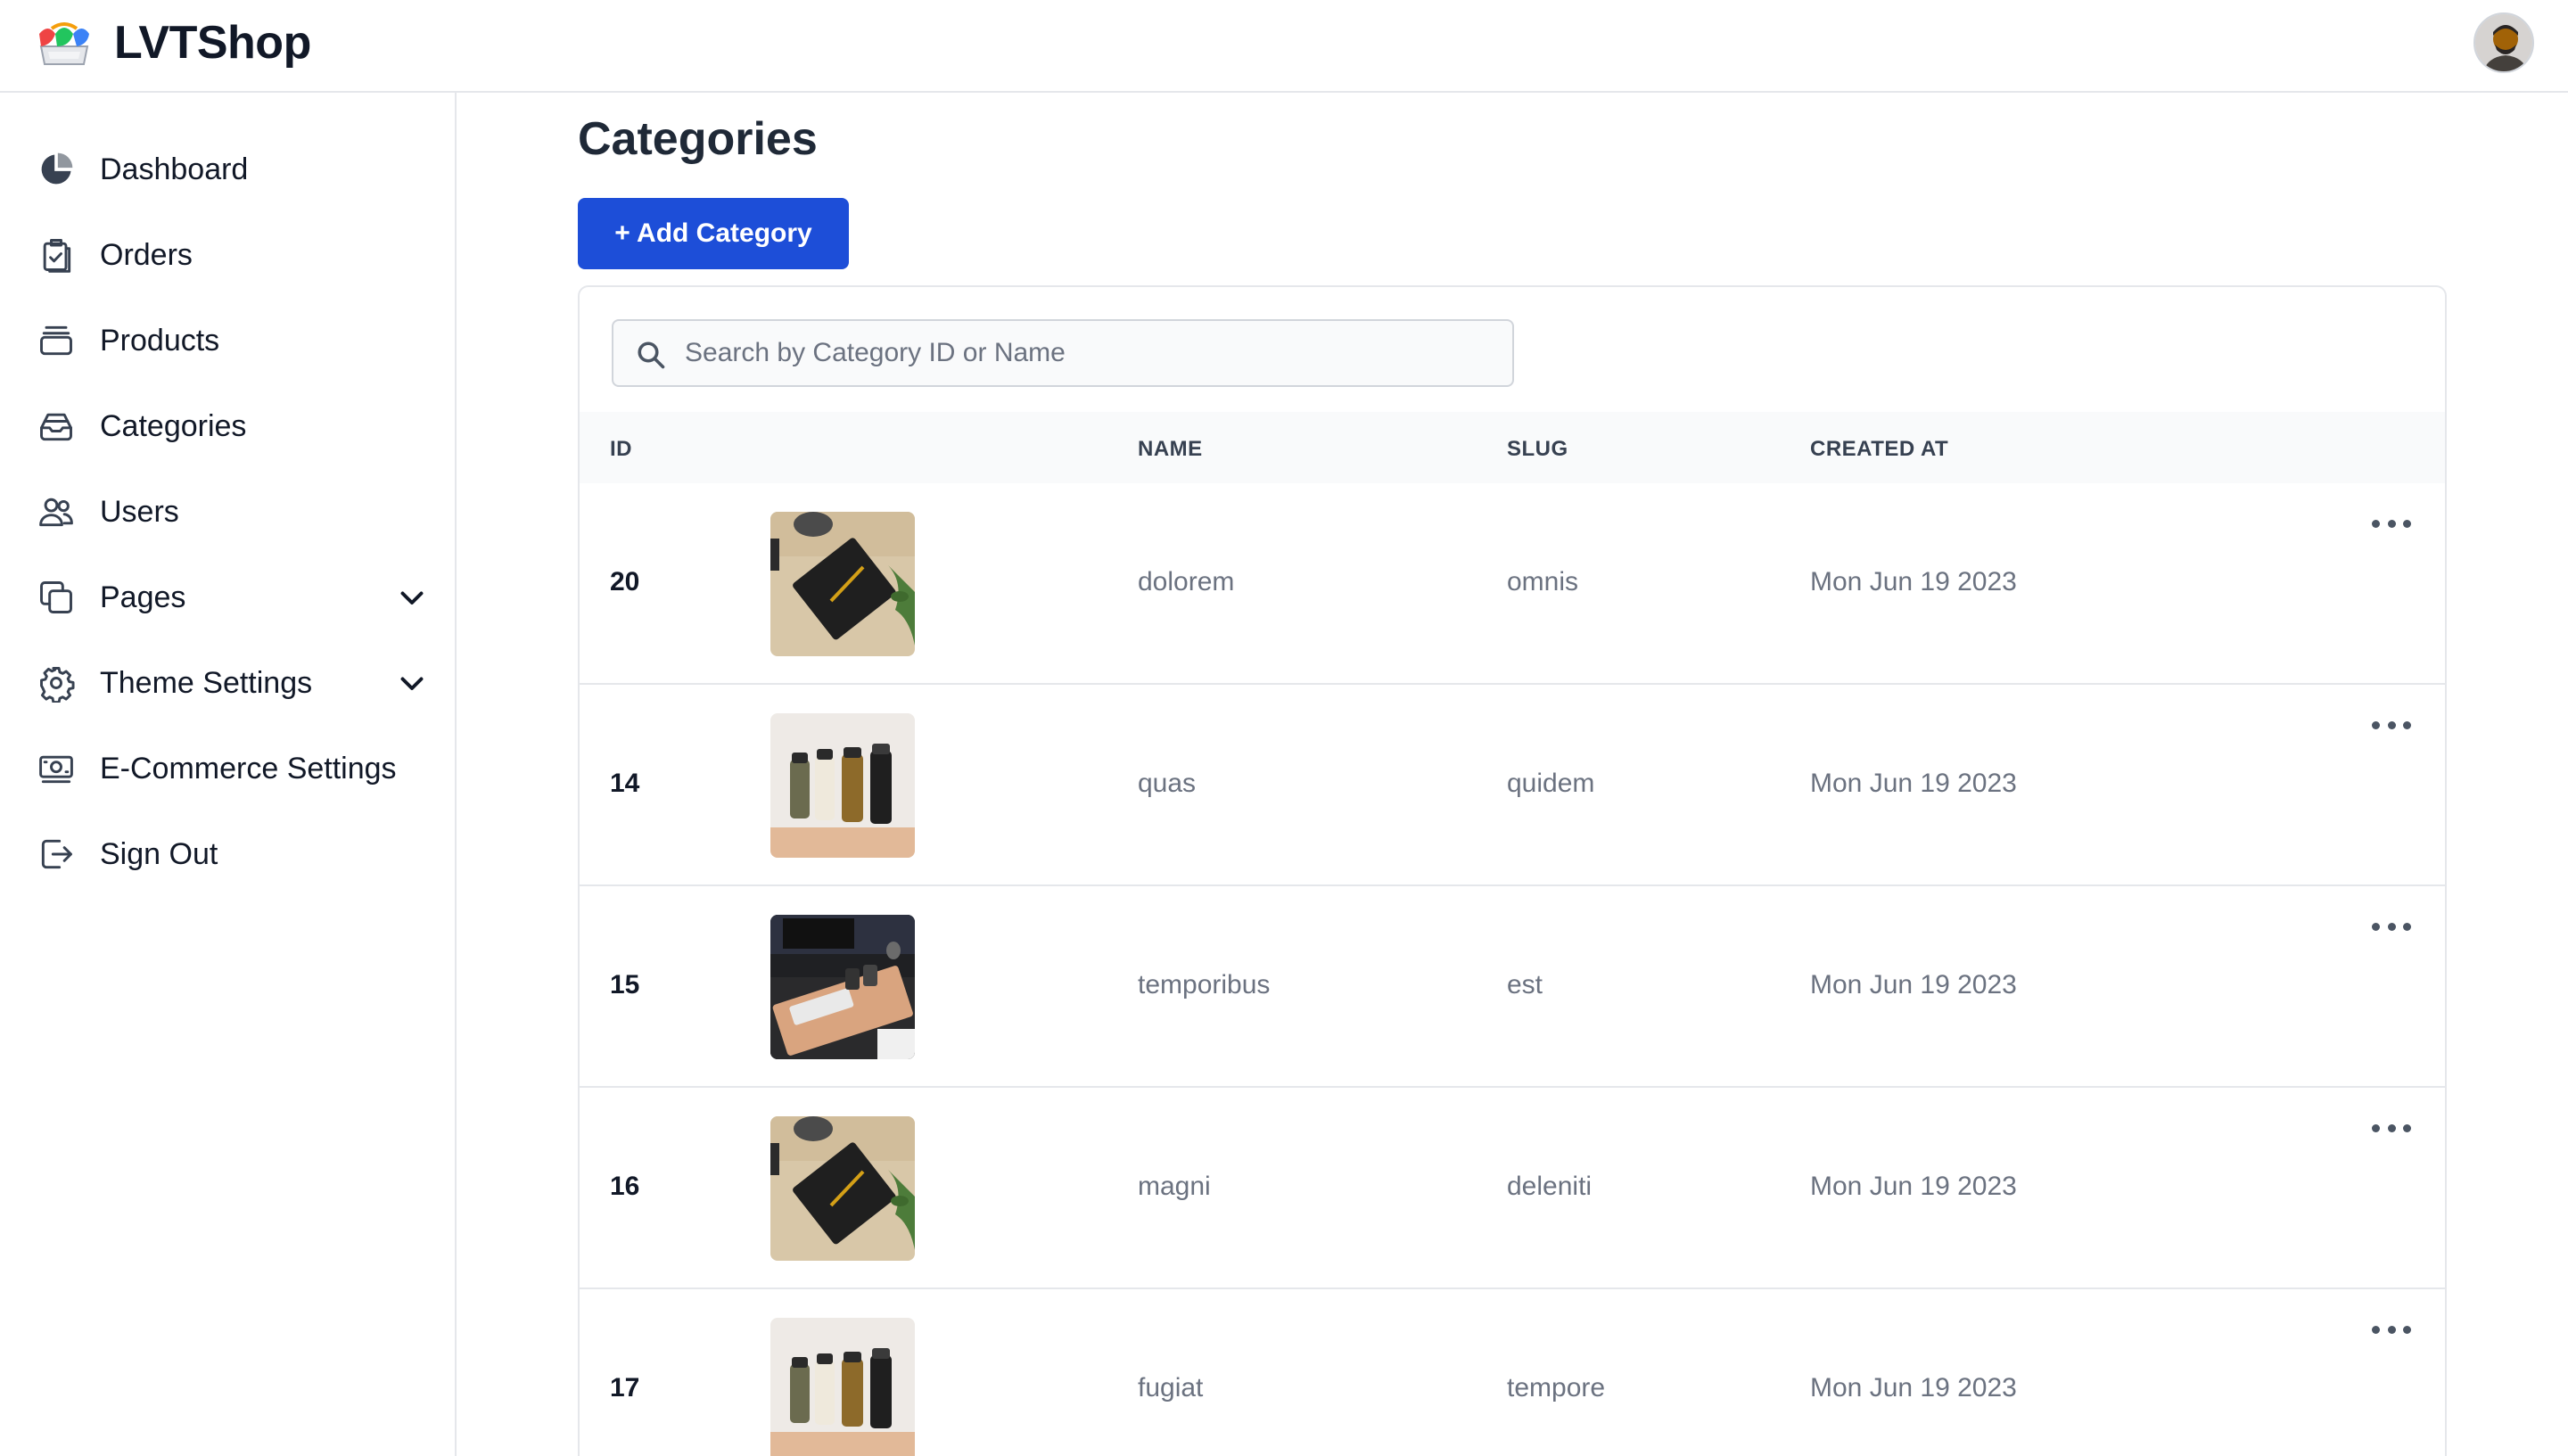 The image size is (2568, 1456). What do you see at coordinates (232, 340) in the screenshot?
I see `sidebar-item-products: Products` at bounding box center [232, 340].